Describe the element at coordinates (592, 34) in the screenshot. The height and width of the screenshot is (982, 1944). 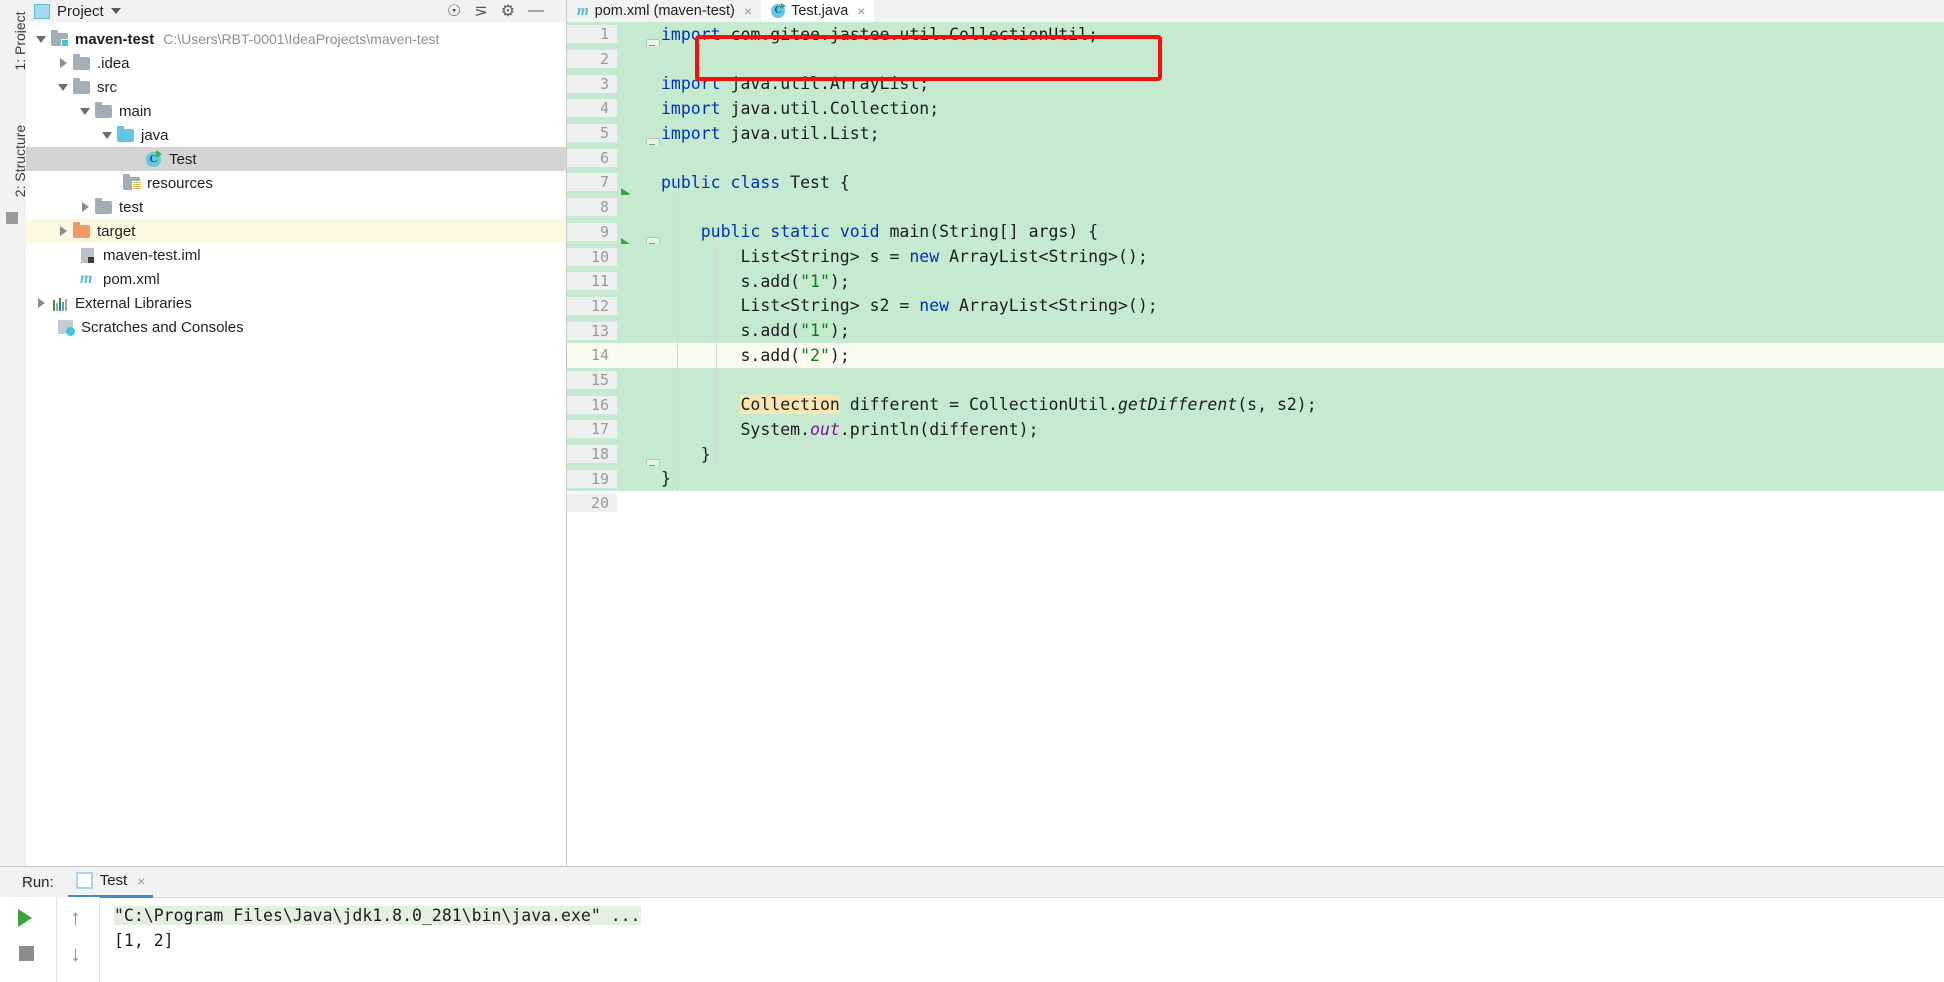
I see `line-number: 1` at that location.